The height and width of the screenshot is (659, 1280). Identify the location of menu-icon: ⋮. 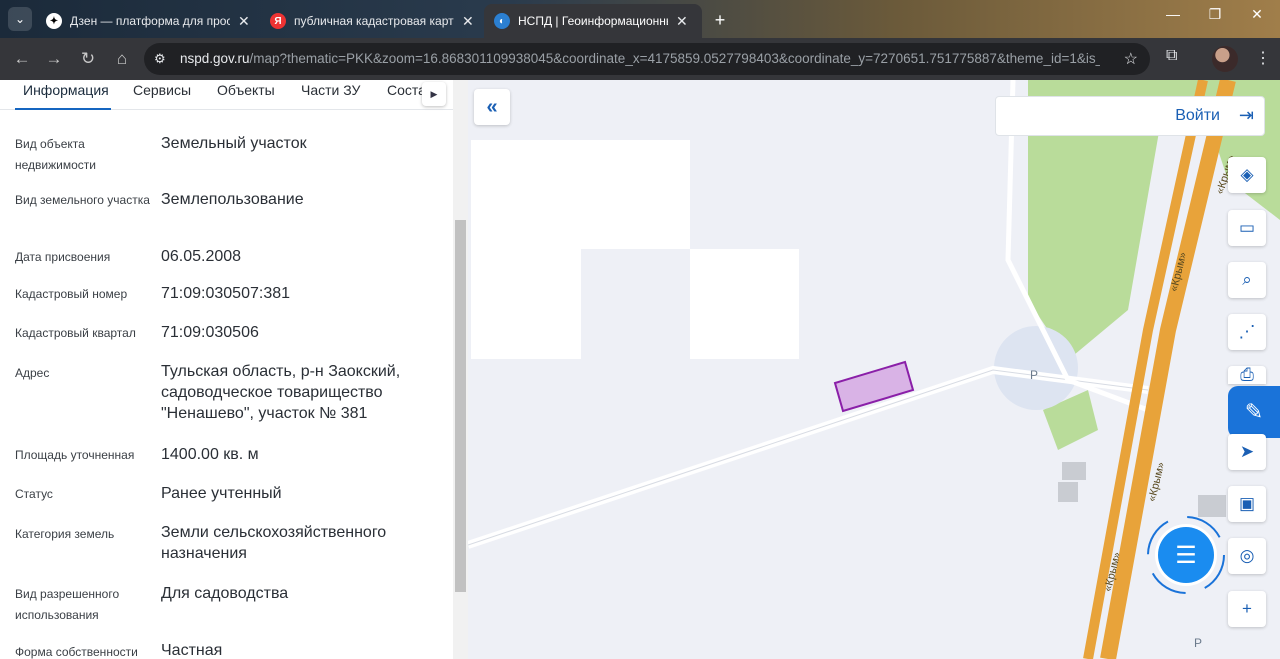
(1263, 58).